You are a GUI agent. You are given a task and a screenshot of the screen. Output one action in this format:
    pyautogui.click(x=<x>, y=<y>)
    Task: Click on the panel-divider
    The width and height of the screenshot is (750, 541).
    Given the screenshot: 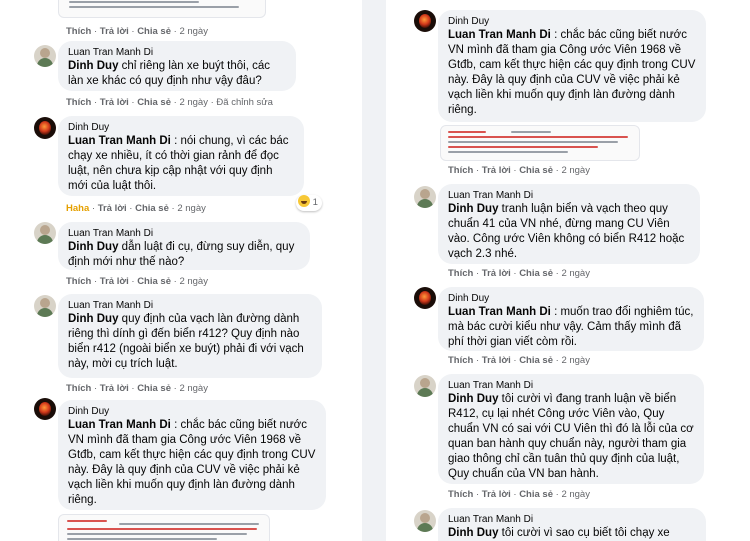 What is the action you would take?
    pyautogui.click(x=374, y=270)
    